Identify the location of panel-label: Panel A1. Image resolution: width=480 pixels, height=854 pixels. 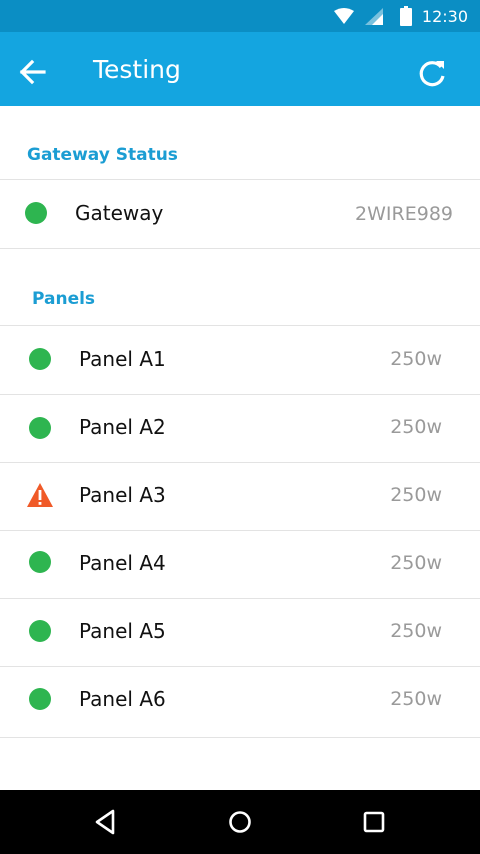
(122, 359).